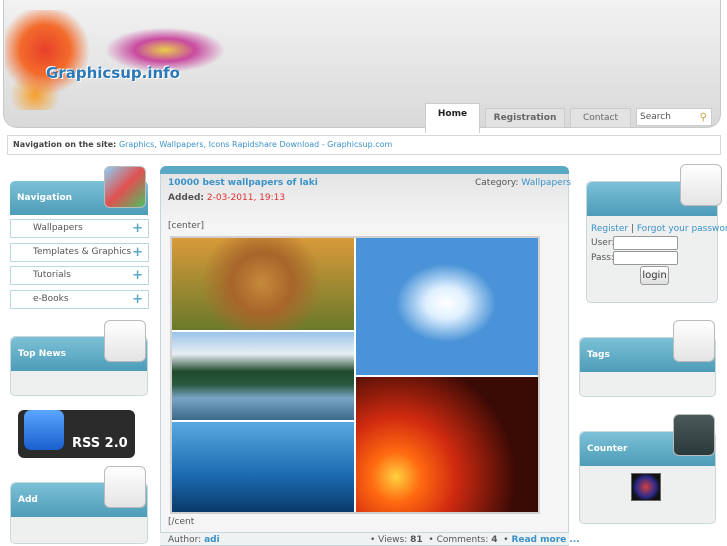  Describe the element at coordinates (125, 187) in the screenshot. I see `cubes-icon` at that location.